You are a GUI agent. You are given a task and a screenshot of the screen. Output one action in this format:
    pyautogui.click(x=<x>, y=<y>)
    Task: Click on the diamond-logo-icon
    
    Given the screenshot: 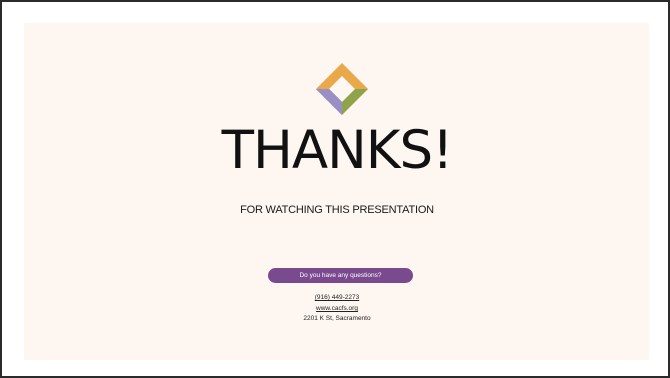 What is the action you would take?
    pyautogui.click(x=342, y=89)
    